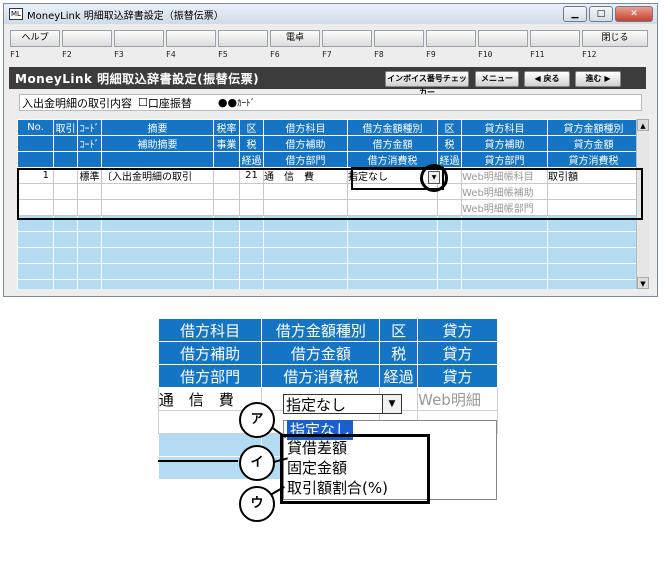 This screenshot has width=670, height=563. I want to click on fkey-label: F1, so click(15, 54).